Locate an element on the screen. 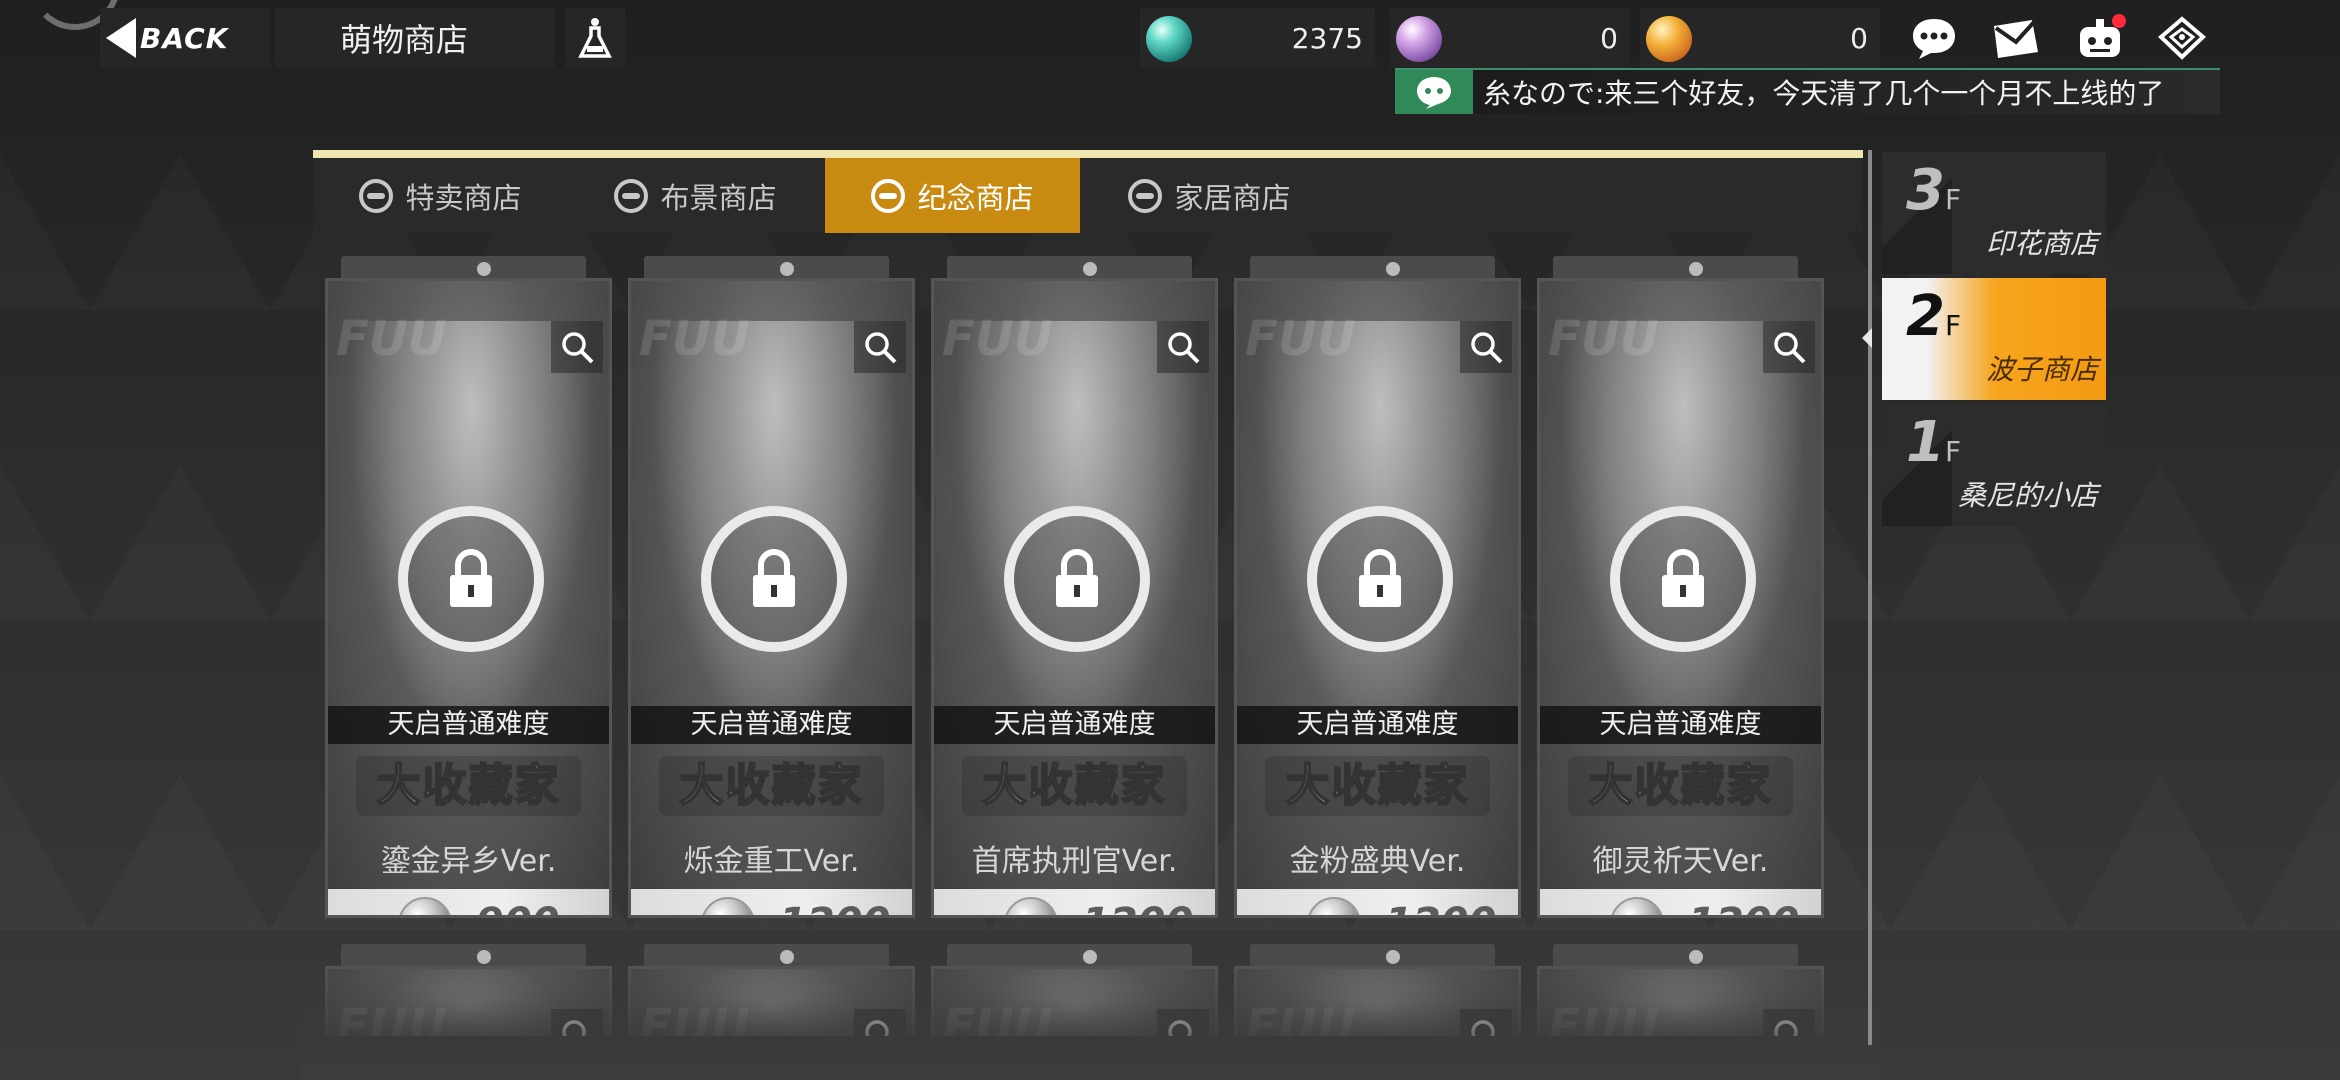  home-button is located at coordinates (2182, 38).